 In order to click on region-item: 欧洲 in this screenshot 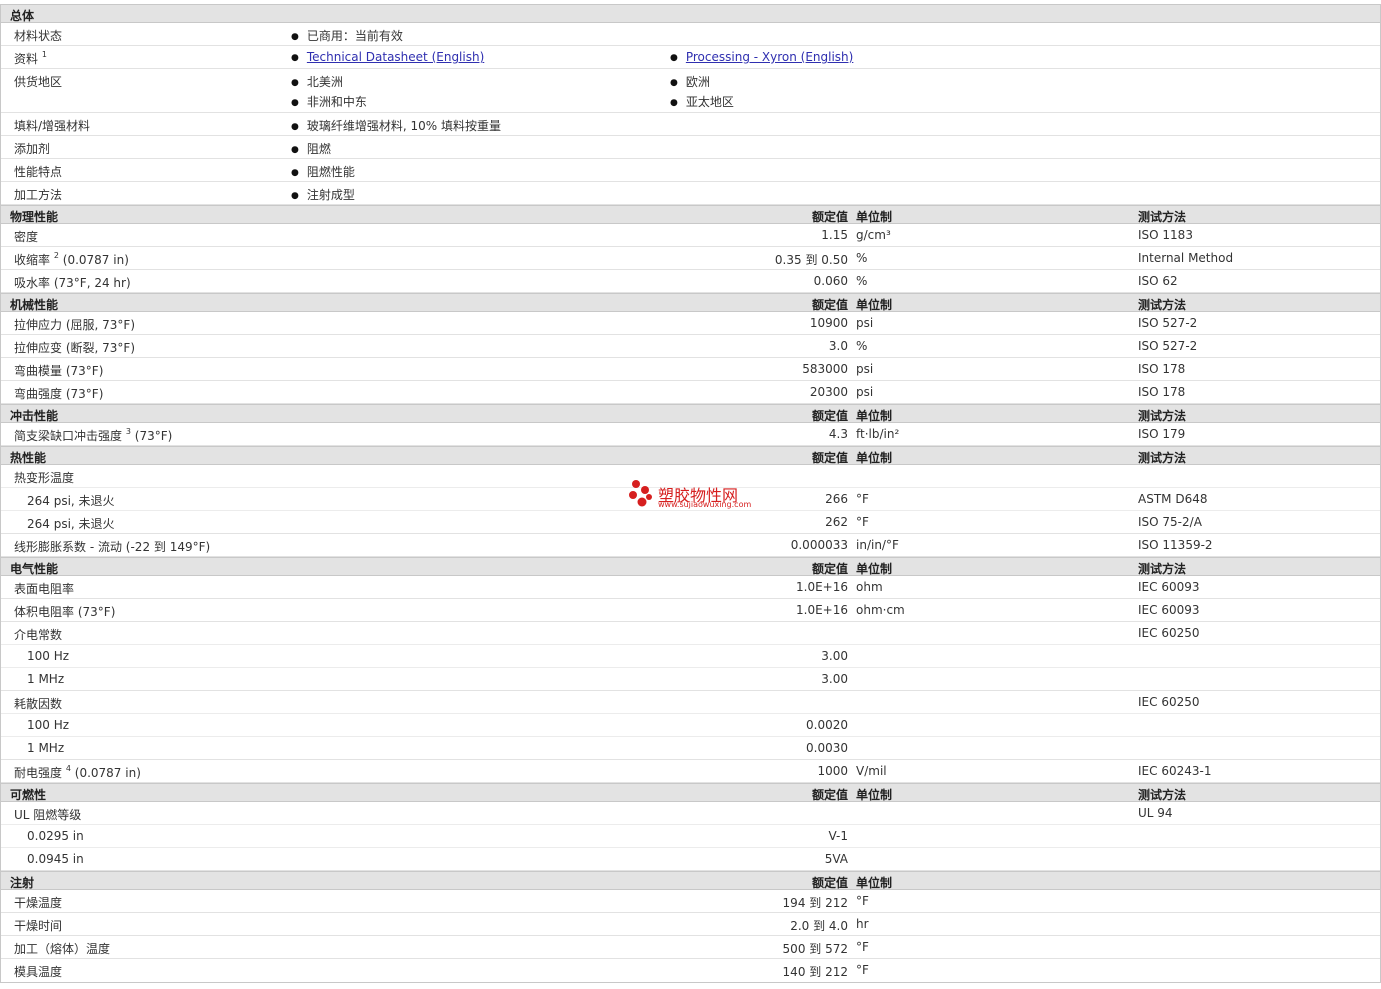, I will do `click(690, 81)`.